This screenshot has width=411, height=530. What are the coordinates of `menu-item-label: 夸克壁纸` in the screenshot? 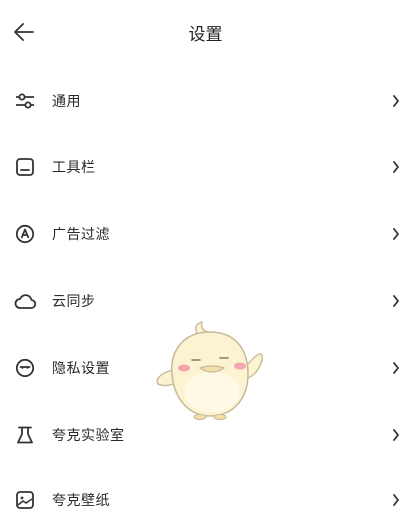 It's located at (81, 501).